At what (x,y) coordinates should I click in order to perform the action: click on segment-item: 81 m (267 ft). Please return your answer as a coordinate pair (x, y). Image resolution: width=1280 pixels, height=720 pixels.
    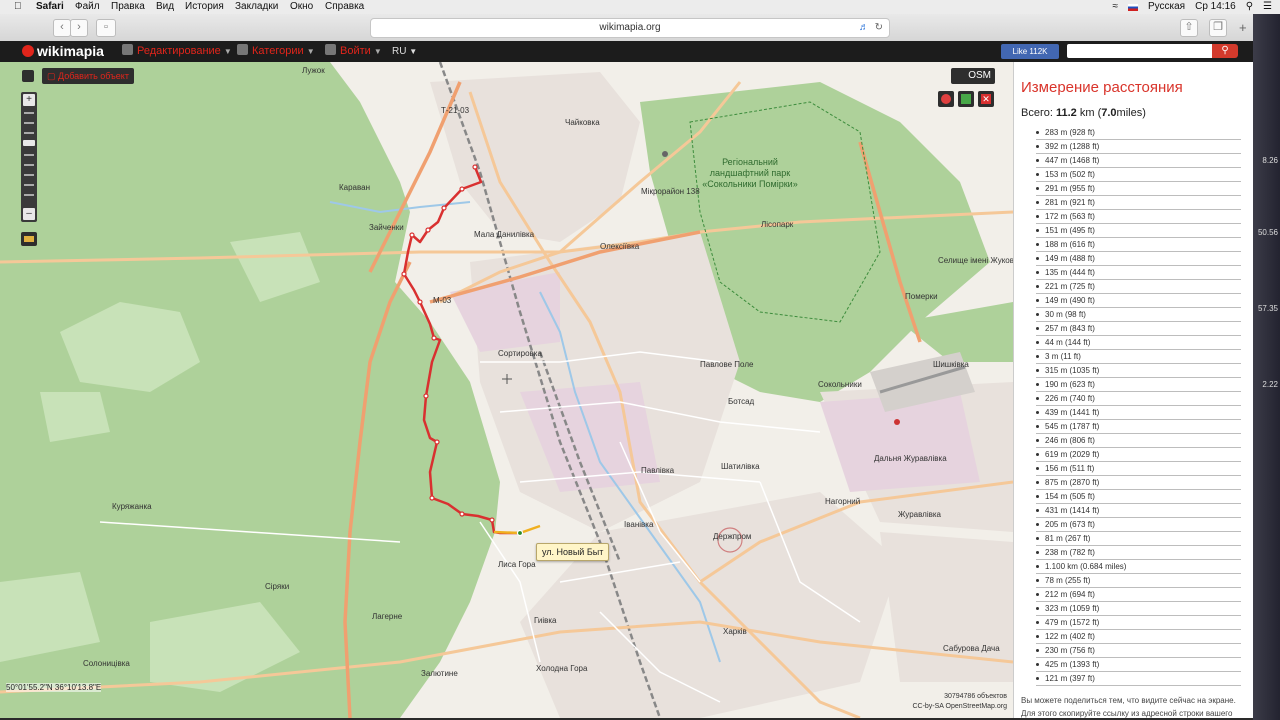
    Looking at the image, I should click on (1138, 539).